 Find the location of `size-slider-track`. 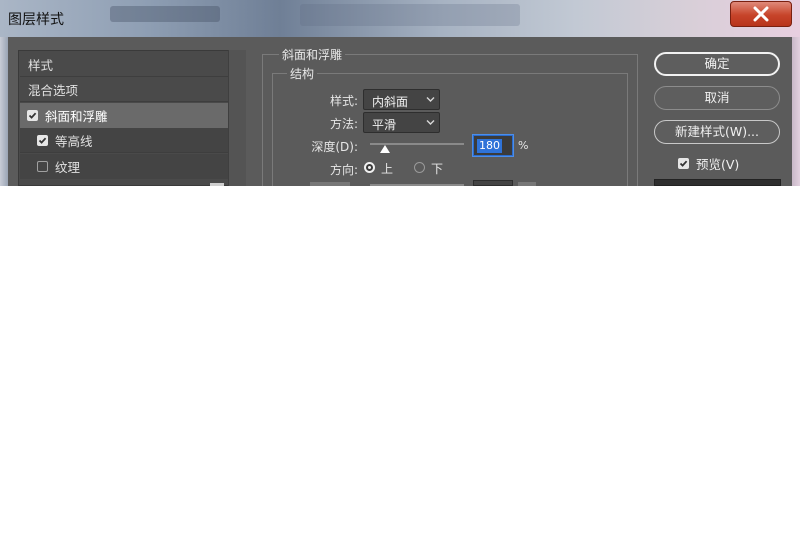

size-slider-track is located at coordinates (417, 185).